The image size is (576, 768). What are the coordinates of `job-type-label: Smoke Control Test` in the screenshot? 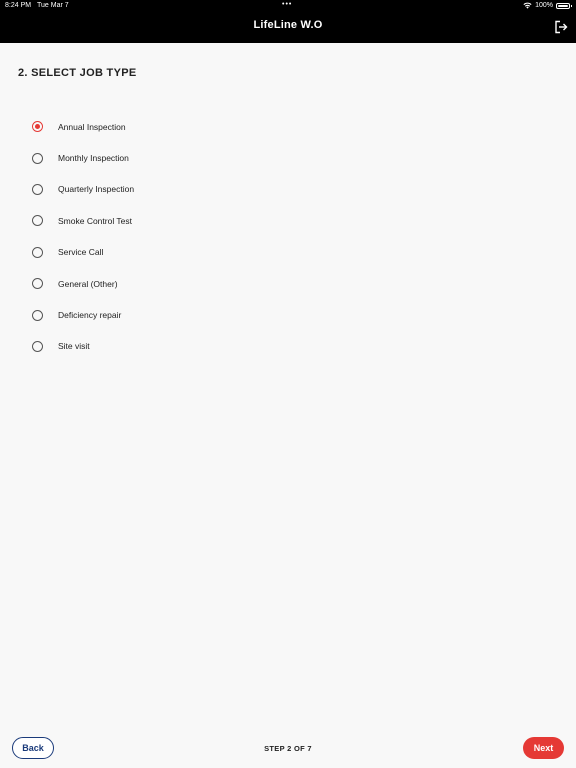 It's located at (95, 220).